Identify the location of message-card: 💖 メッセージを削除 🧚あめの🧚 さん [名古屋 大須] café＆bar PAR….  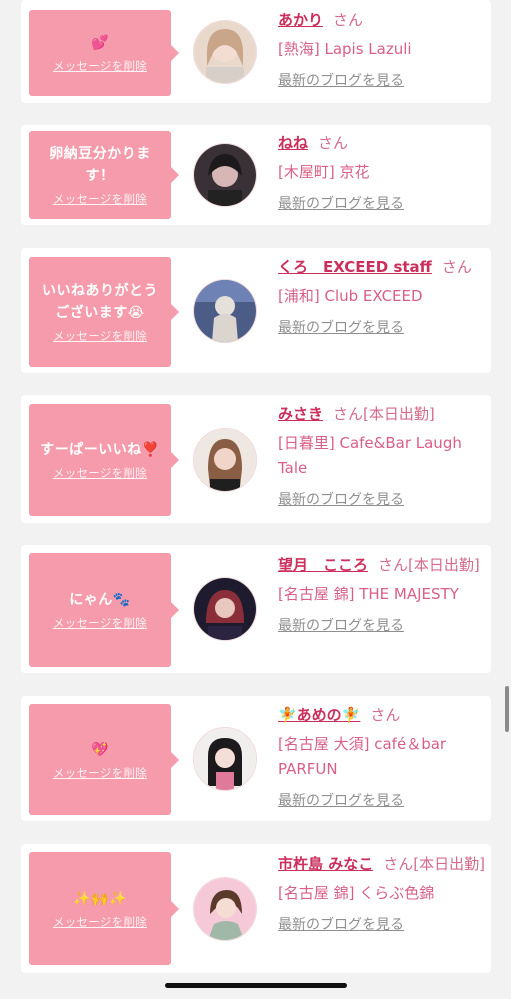
(256, 758).